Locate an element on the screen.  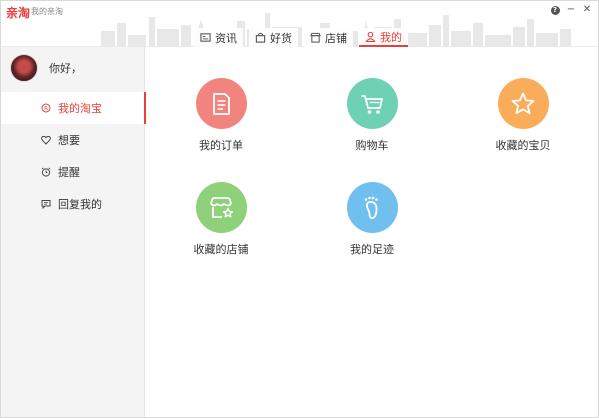
greeting-text: 你好， is located at coordinates (65, 68).